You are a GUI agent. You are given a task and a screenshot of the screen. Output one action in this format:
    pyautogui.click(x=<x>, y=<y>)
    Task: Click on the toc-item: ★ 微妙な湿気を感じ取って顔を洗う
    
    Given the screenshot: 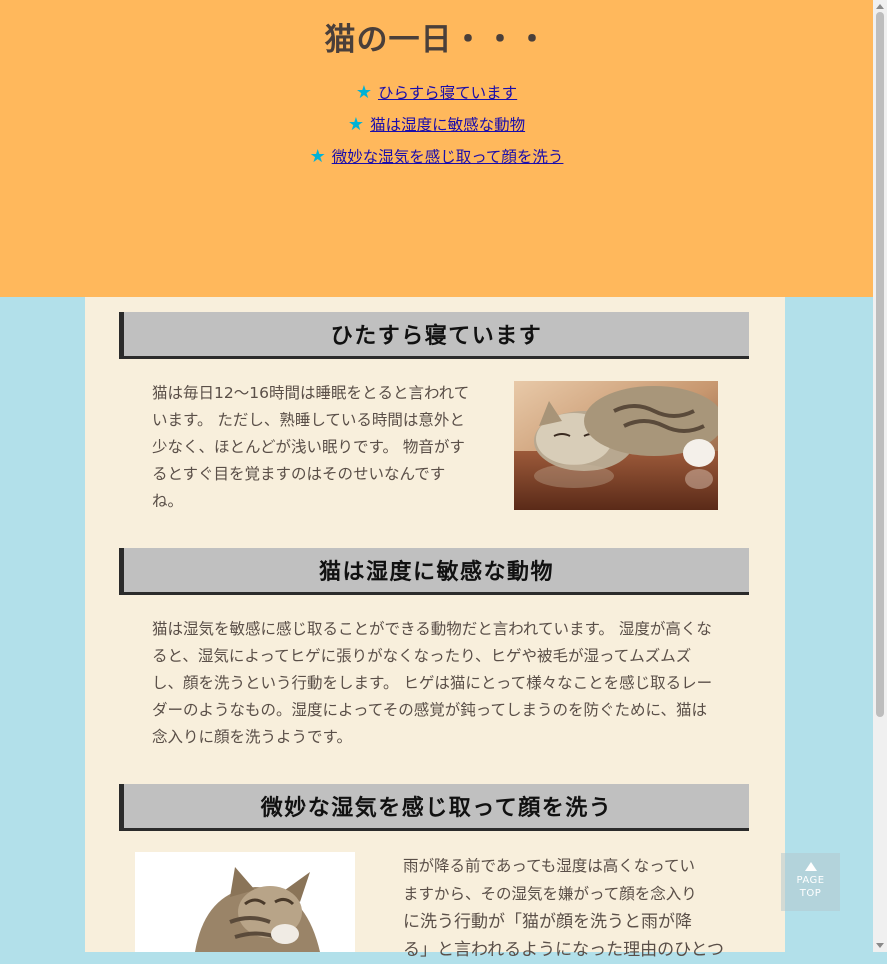 What is the action you would take?
    pyautogui.click(x=436, y=160)
    